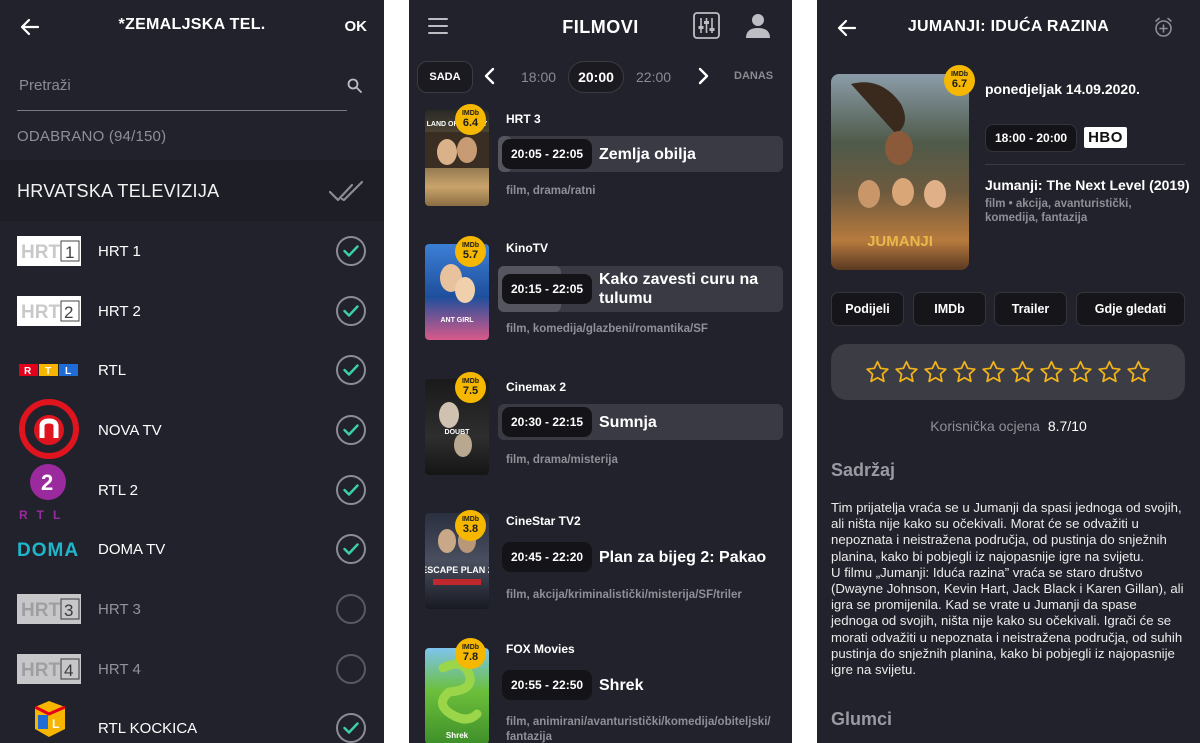 This screenshot has width=1200, height=743. What do you see at coordinates (679, 289) in the screenshot?
I see `show-title: Kako zavesti curu na tulumu` at bounding box center [679, 289].